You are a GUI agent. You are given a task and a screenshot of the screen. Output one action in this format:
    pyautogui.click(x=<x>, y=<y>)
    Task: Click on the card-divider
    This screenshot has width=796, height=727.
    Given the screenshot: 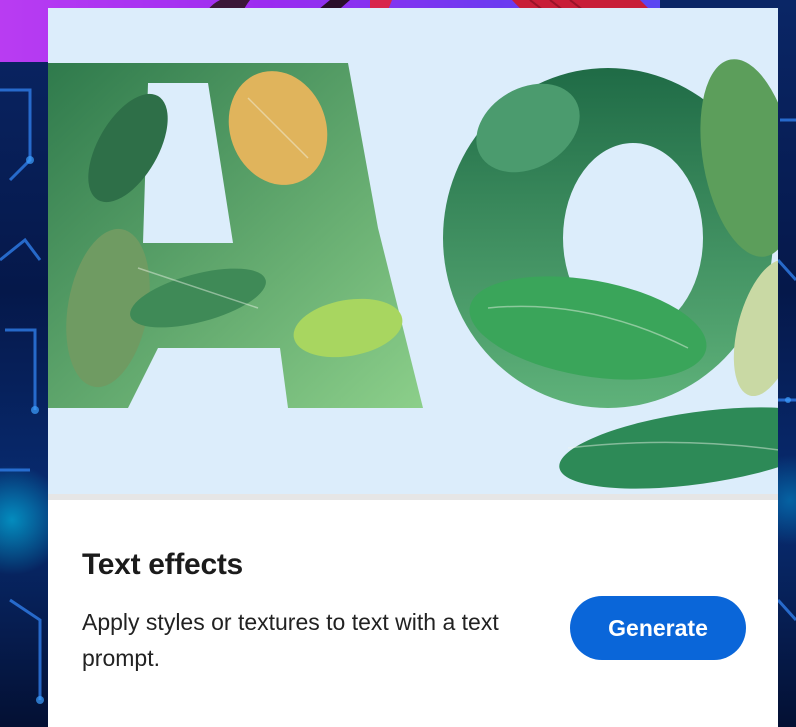 What is the action you would take?
    pyautogui.click(x=413, y=497)
    